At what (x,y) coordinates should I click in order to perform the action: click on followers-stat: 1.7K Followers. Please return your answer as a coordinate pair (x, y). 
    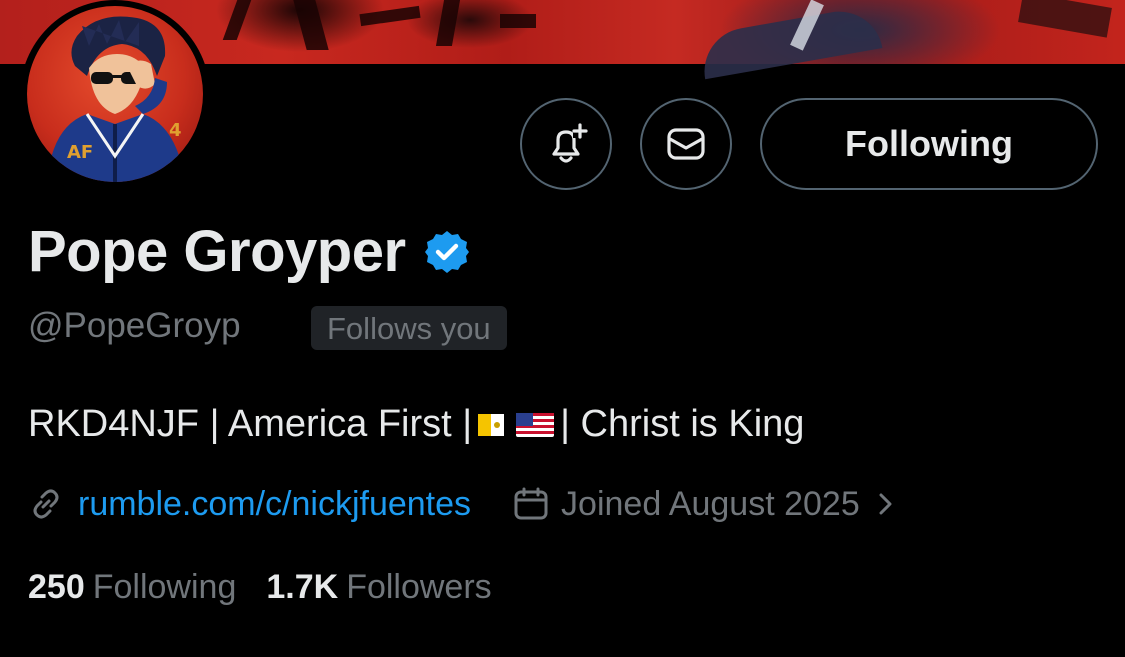
    Looking at the image, I should click on (378, 587).